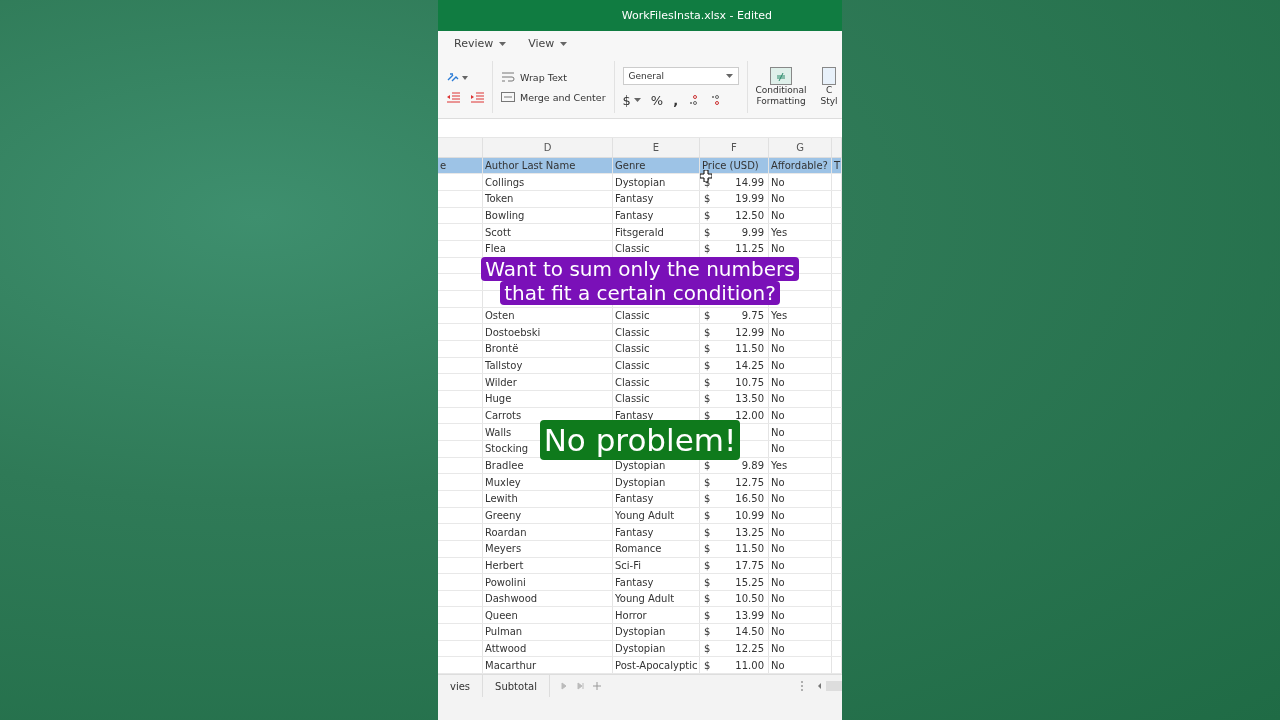 The image size is (1280, 720). What do you see at coordinates (749, 199) in the screenshot?
I see `table-cell: 19.99` at bounding box center [749, 199].